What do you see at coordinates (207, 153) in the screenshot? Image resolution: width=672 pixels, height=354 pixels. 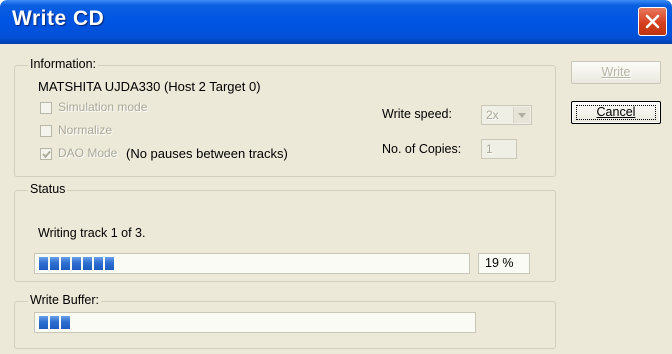 I see `dao-mode-note: (No pauses between tracks)` at bounding box center [207, 153].